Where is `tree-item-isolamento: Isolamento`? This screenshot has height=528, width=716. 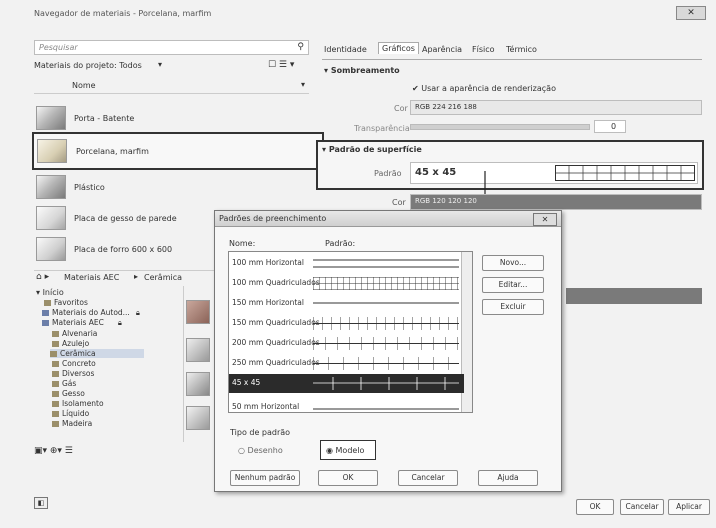
tree-item-isolamento: Isolamento is located at coordinates (78, 403).